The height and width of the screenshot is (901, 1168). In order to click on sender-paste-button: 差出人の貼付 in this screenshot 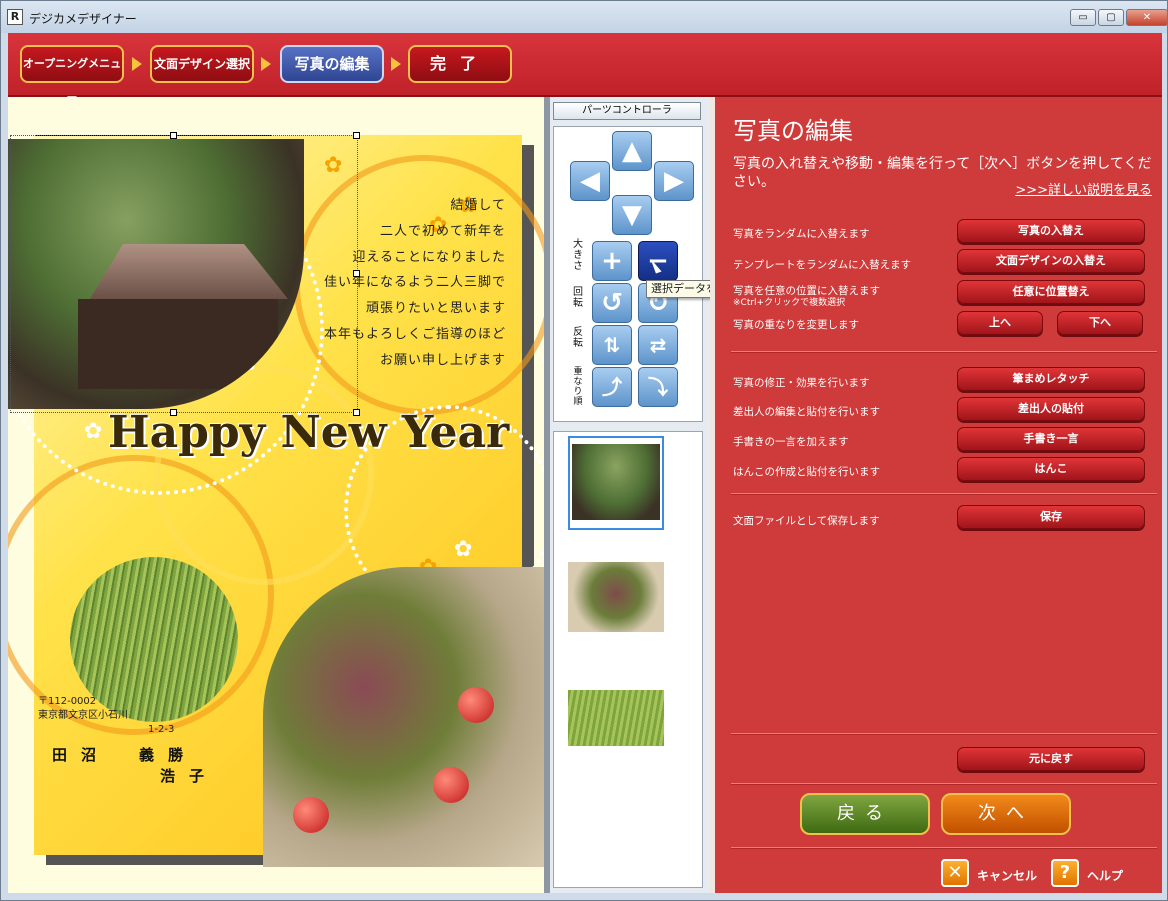, I will do `click(1051, 409)`.